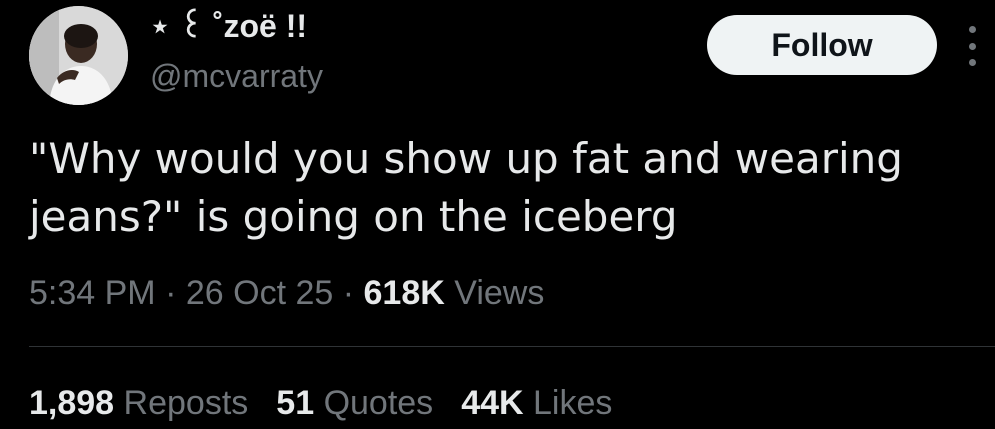  Describe the element at coordinates (512, 346) in the screenshot. I see `divider` at that location.